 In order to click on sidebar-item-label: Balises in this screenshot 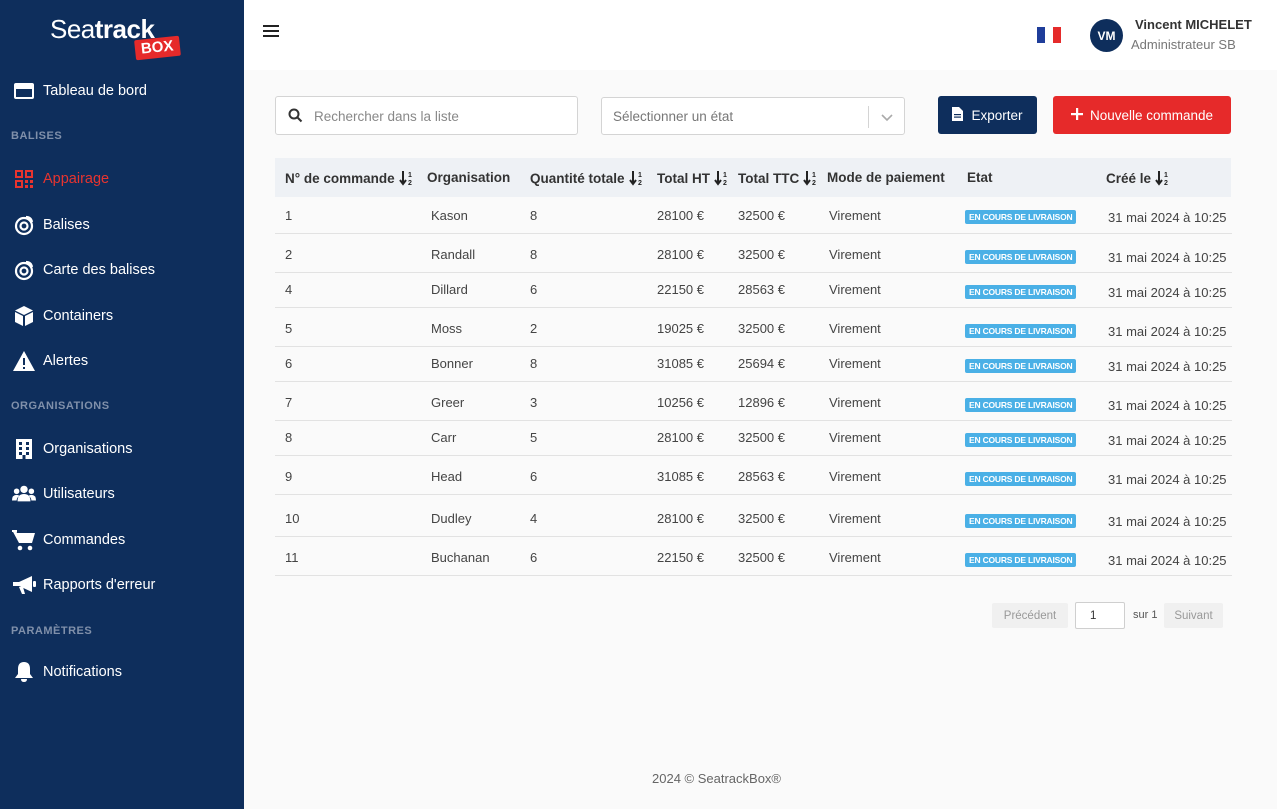, I will do `click(66, 225)`.